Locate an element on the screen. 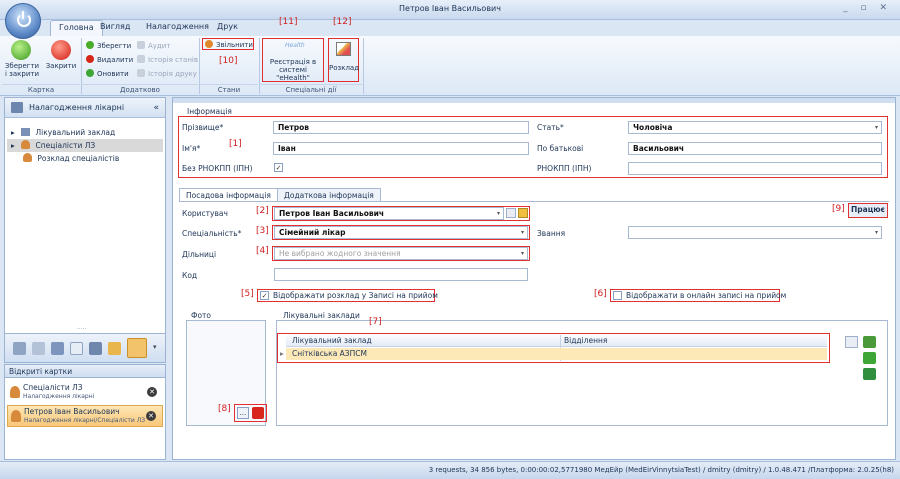  grid-header-department: Відділення is located at coordinates (585, 340).